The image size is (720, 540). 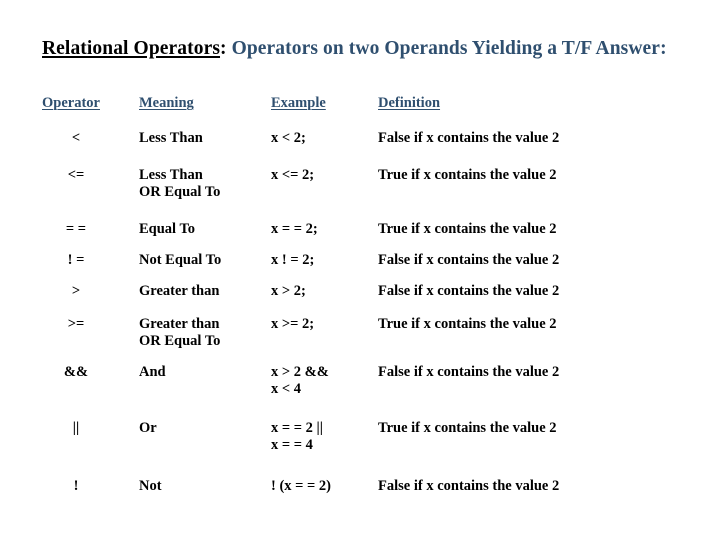 What do you see at coordinates (150, 486) in the screenshot?
I see `cell-meaning: Not` at bounding box center [150, 486].